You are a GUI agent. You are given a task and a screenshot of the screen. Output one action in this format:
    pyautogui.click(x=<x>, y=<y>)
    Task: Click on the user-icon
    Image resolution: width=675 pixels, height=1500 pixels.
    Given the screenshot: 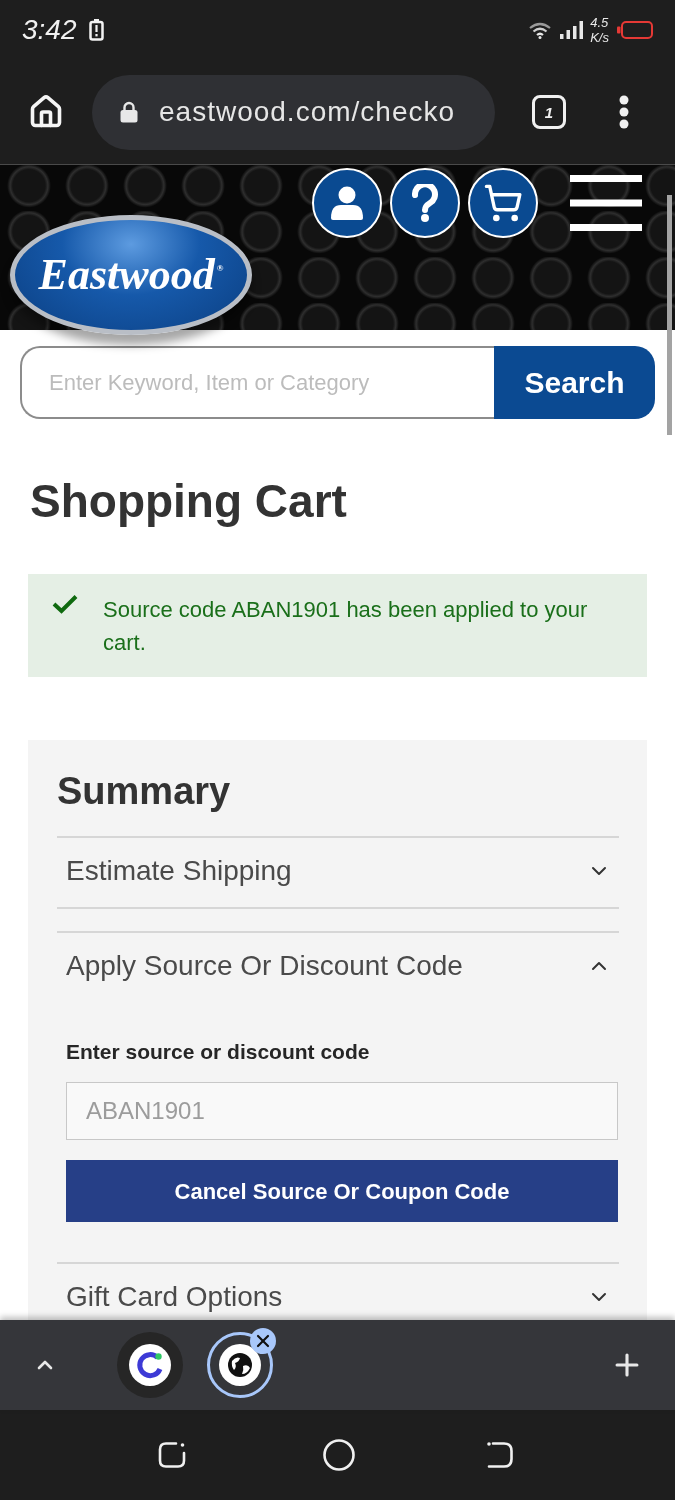 What is the action you would take?
    pyautogui.click(x=347, y=203)
    